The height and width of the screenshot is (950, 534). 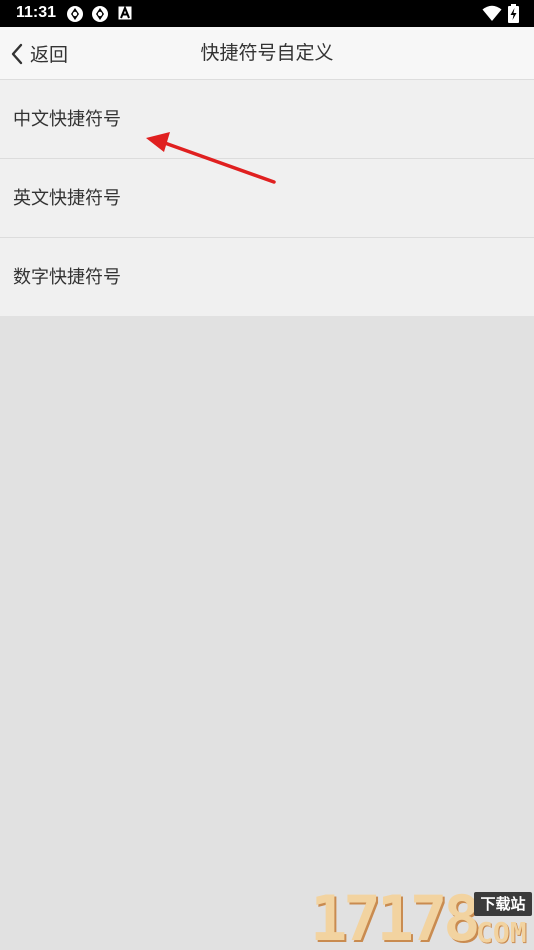 I want to click on list-item-number-shortcuts: 数字快捷符号, so click(x=267, y=277).